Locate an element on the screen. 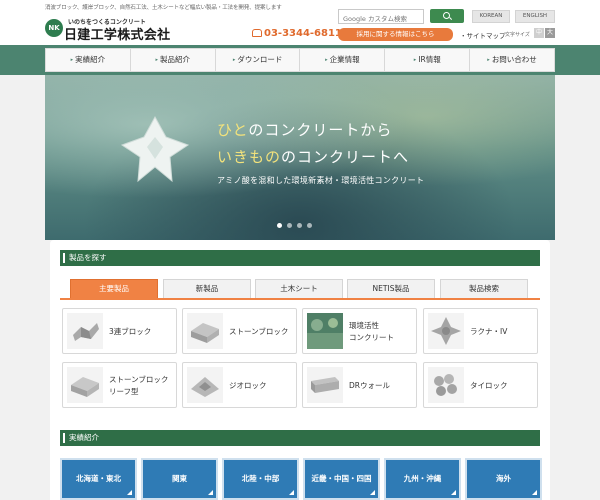 This screenshot has height=500, width=600. stone-block-icon is located at coordinates (205, 331).